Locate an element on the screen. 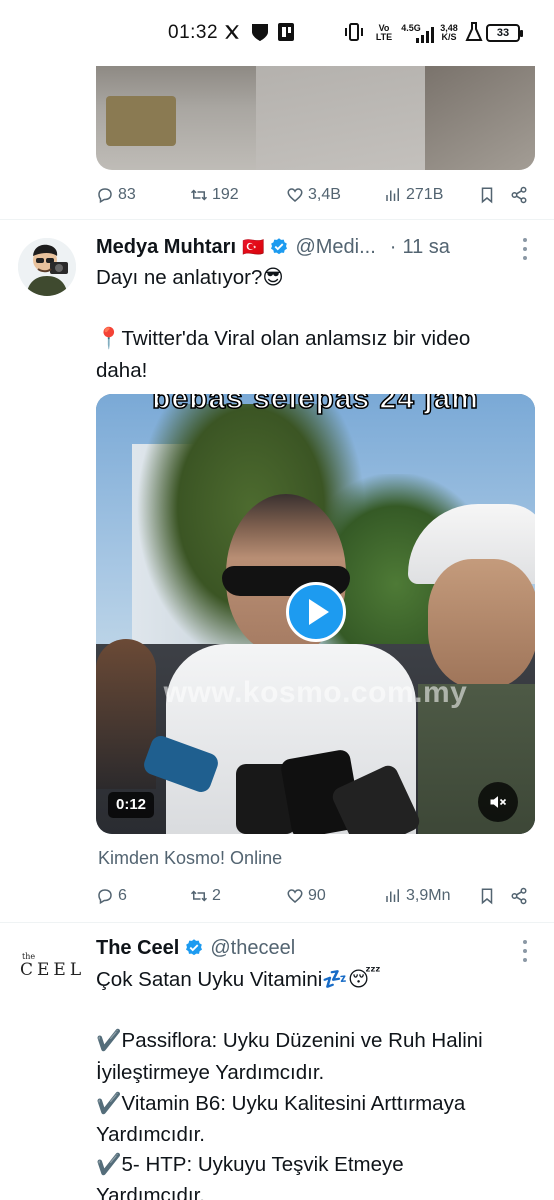  like-button: 3,4B is located at coordinates (313, 195).